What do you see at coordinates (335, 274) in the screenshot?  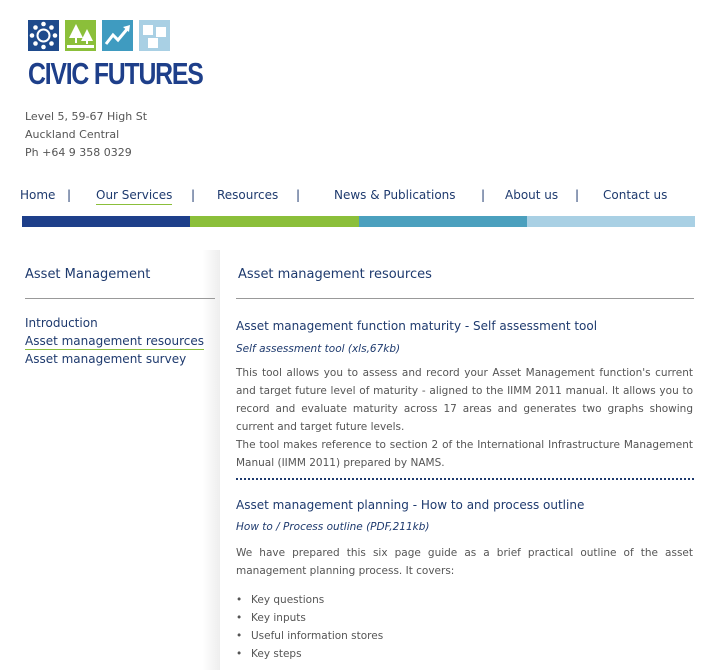 I see `page-title: Asset management resources` at bounding box center [335, 274].